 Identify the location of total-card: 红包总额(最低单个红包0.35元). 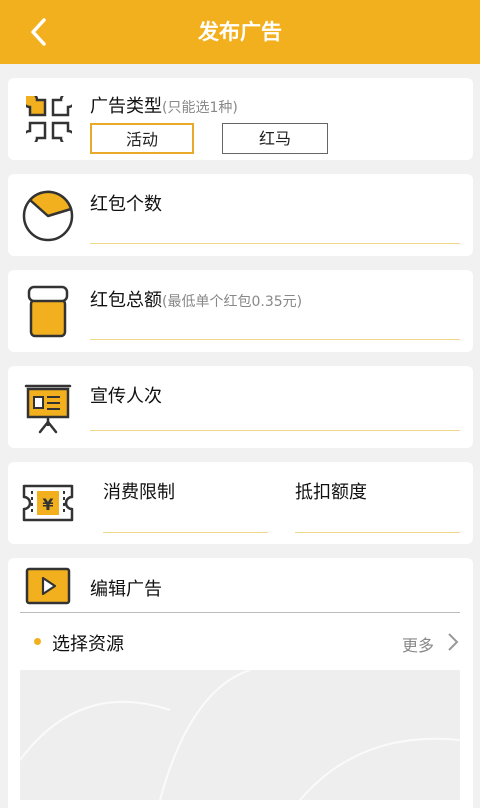
(240, 311).